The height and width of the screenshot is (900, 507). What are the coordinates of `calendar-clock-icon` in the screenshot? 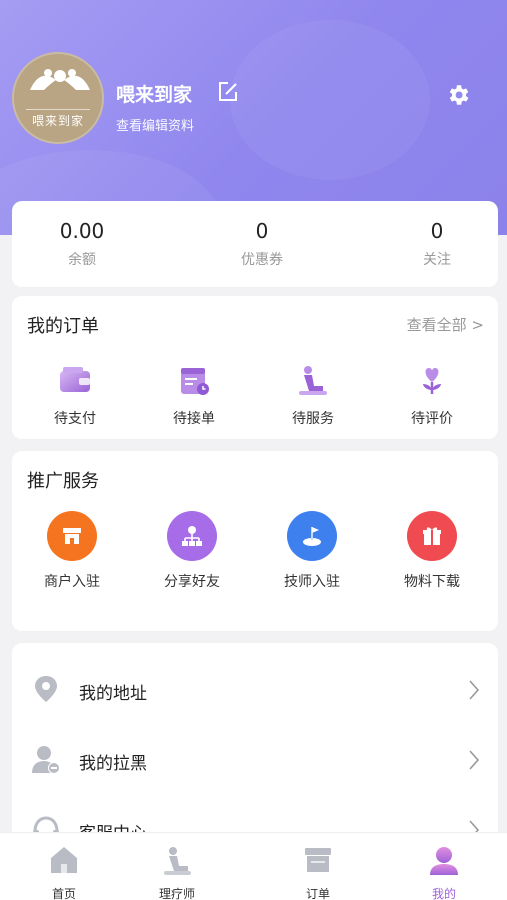 It's located at (195, 381).